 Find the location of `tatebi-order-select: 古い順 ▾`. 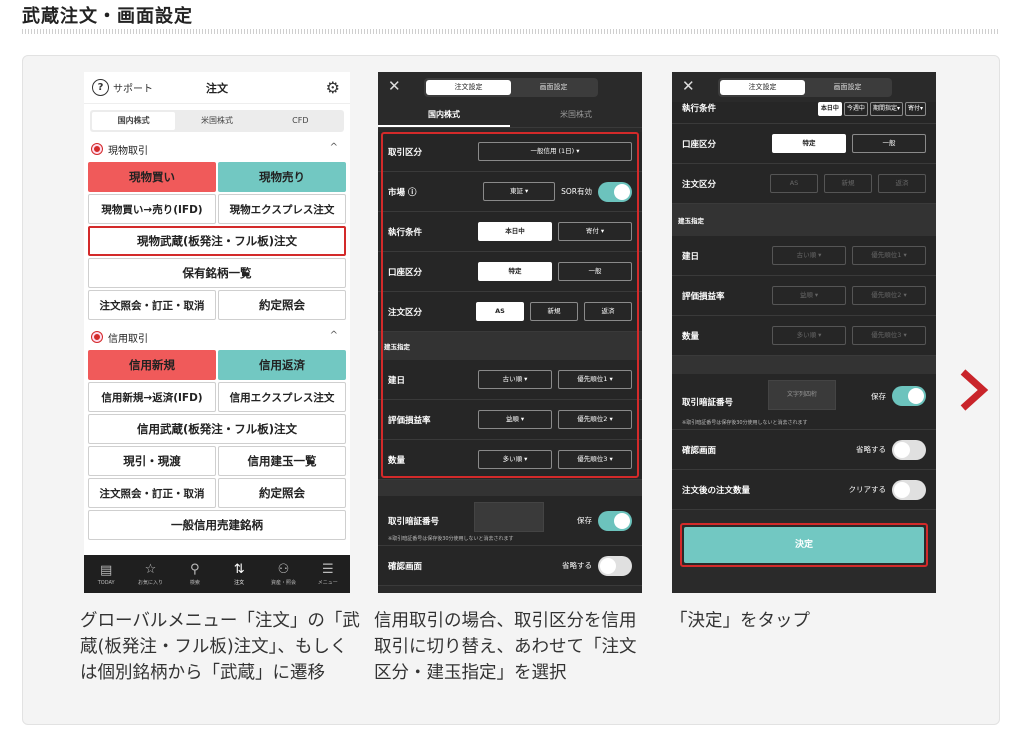

tatebi-order-select: 古い順 ▾ is located at coordinates (809, 255).